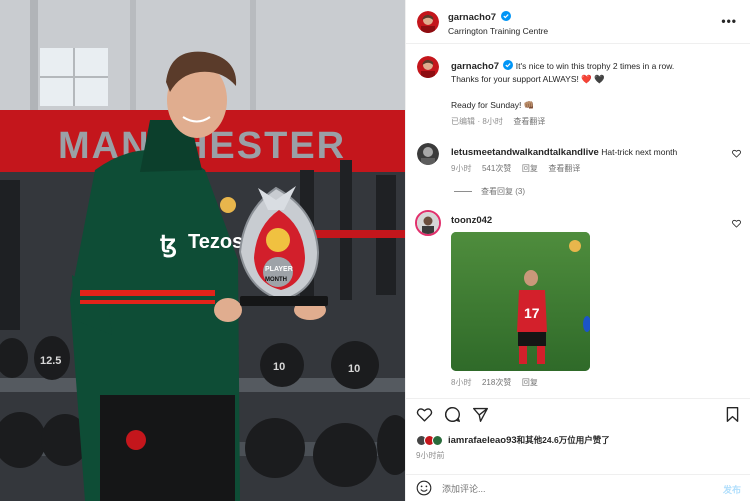 This screenshot has width=750, height=501. I want to click on comment-username: letusmeetandwalkandtalkandlive, so click(525, 152).